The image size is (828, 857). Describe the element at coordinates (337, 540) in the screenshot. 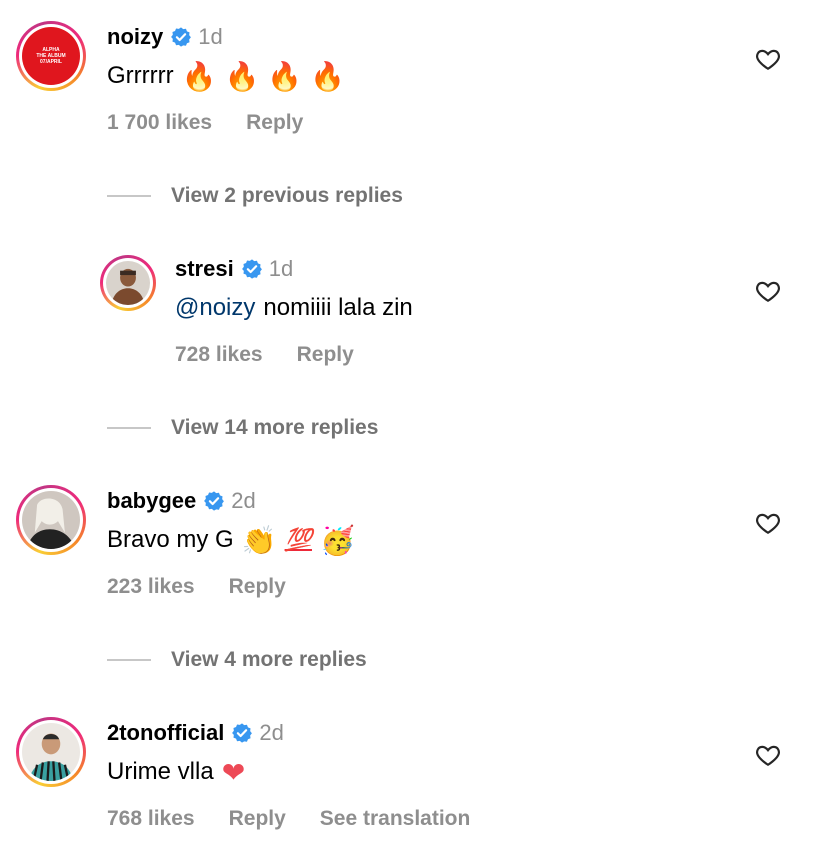

I see `party-face-emoji: 🥳` at that location.